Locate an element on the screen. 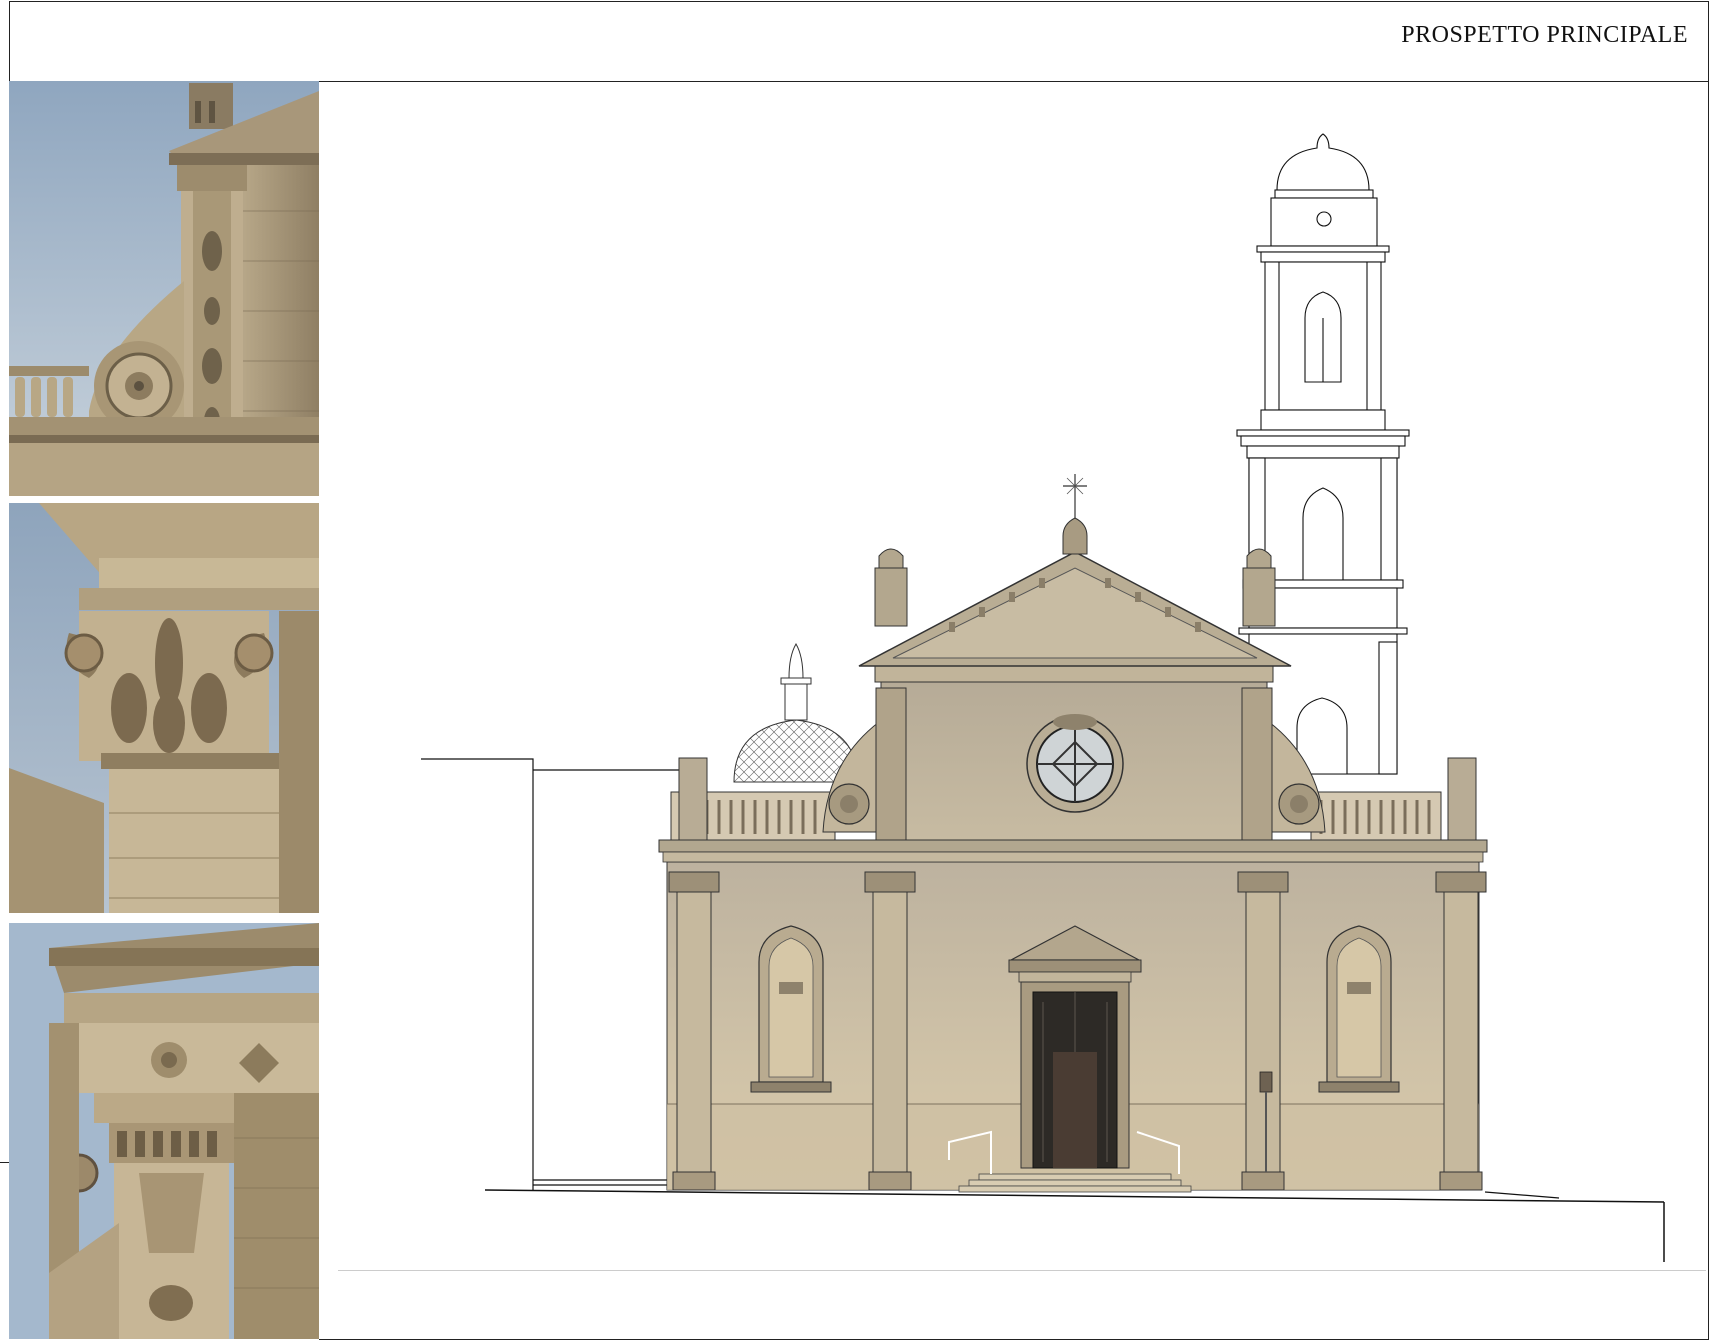 The width and height of the screenshot is (1710, 1344). entrance-steps is located at coordinates (1075, 1183).